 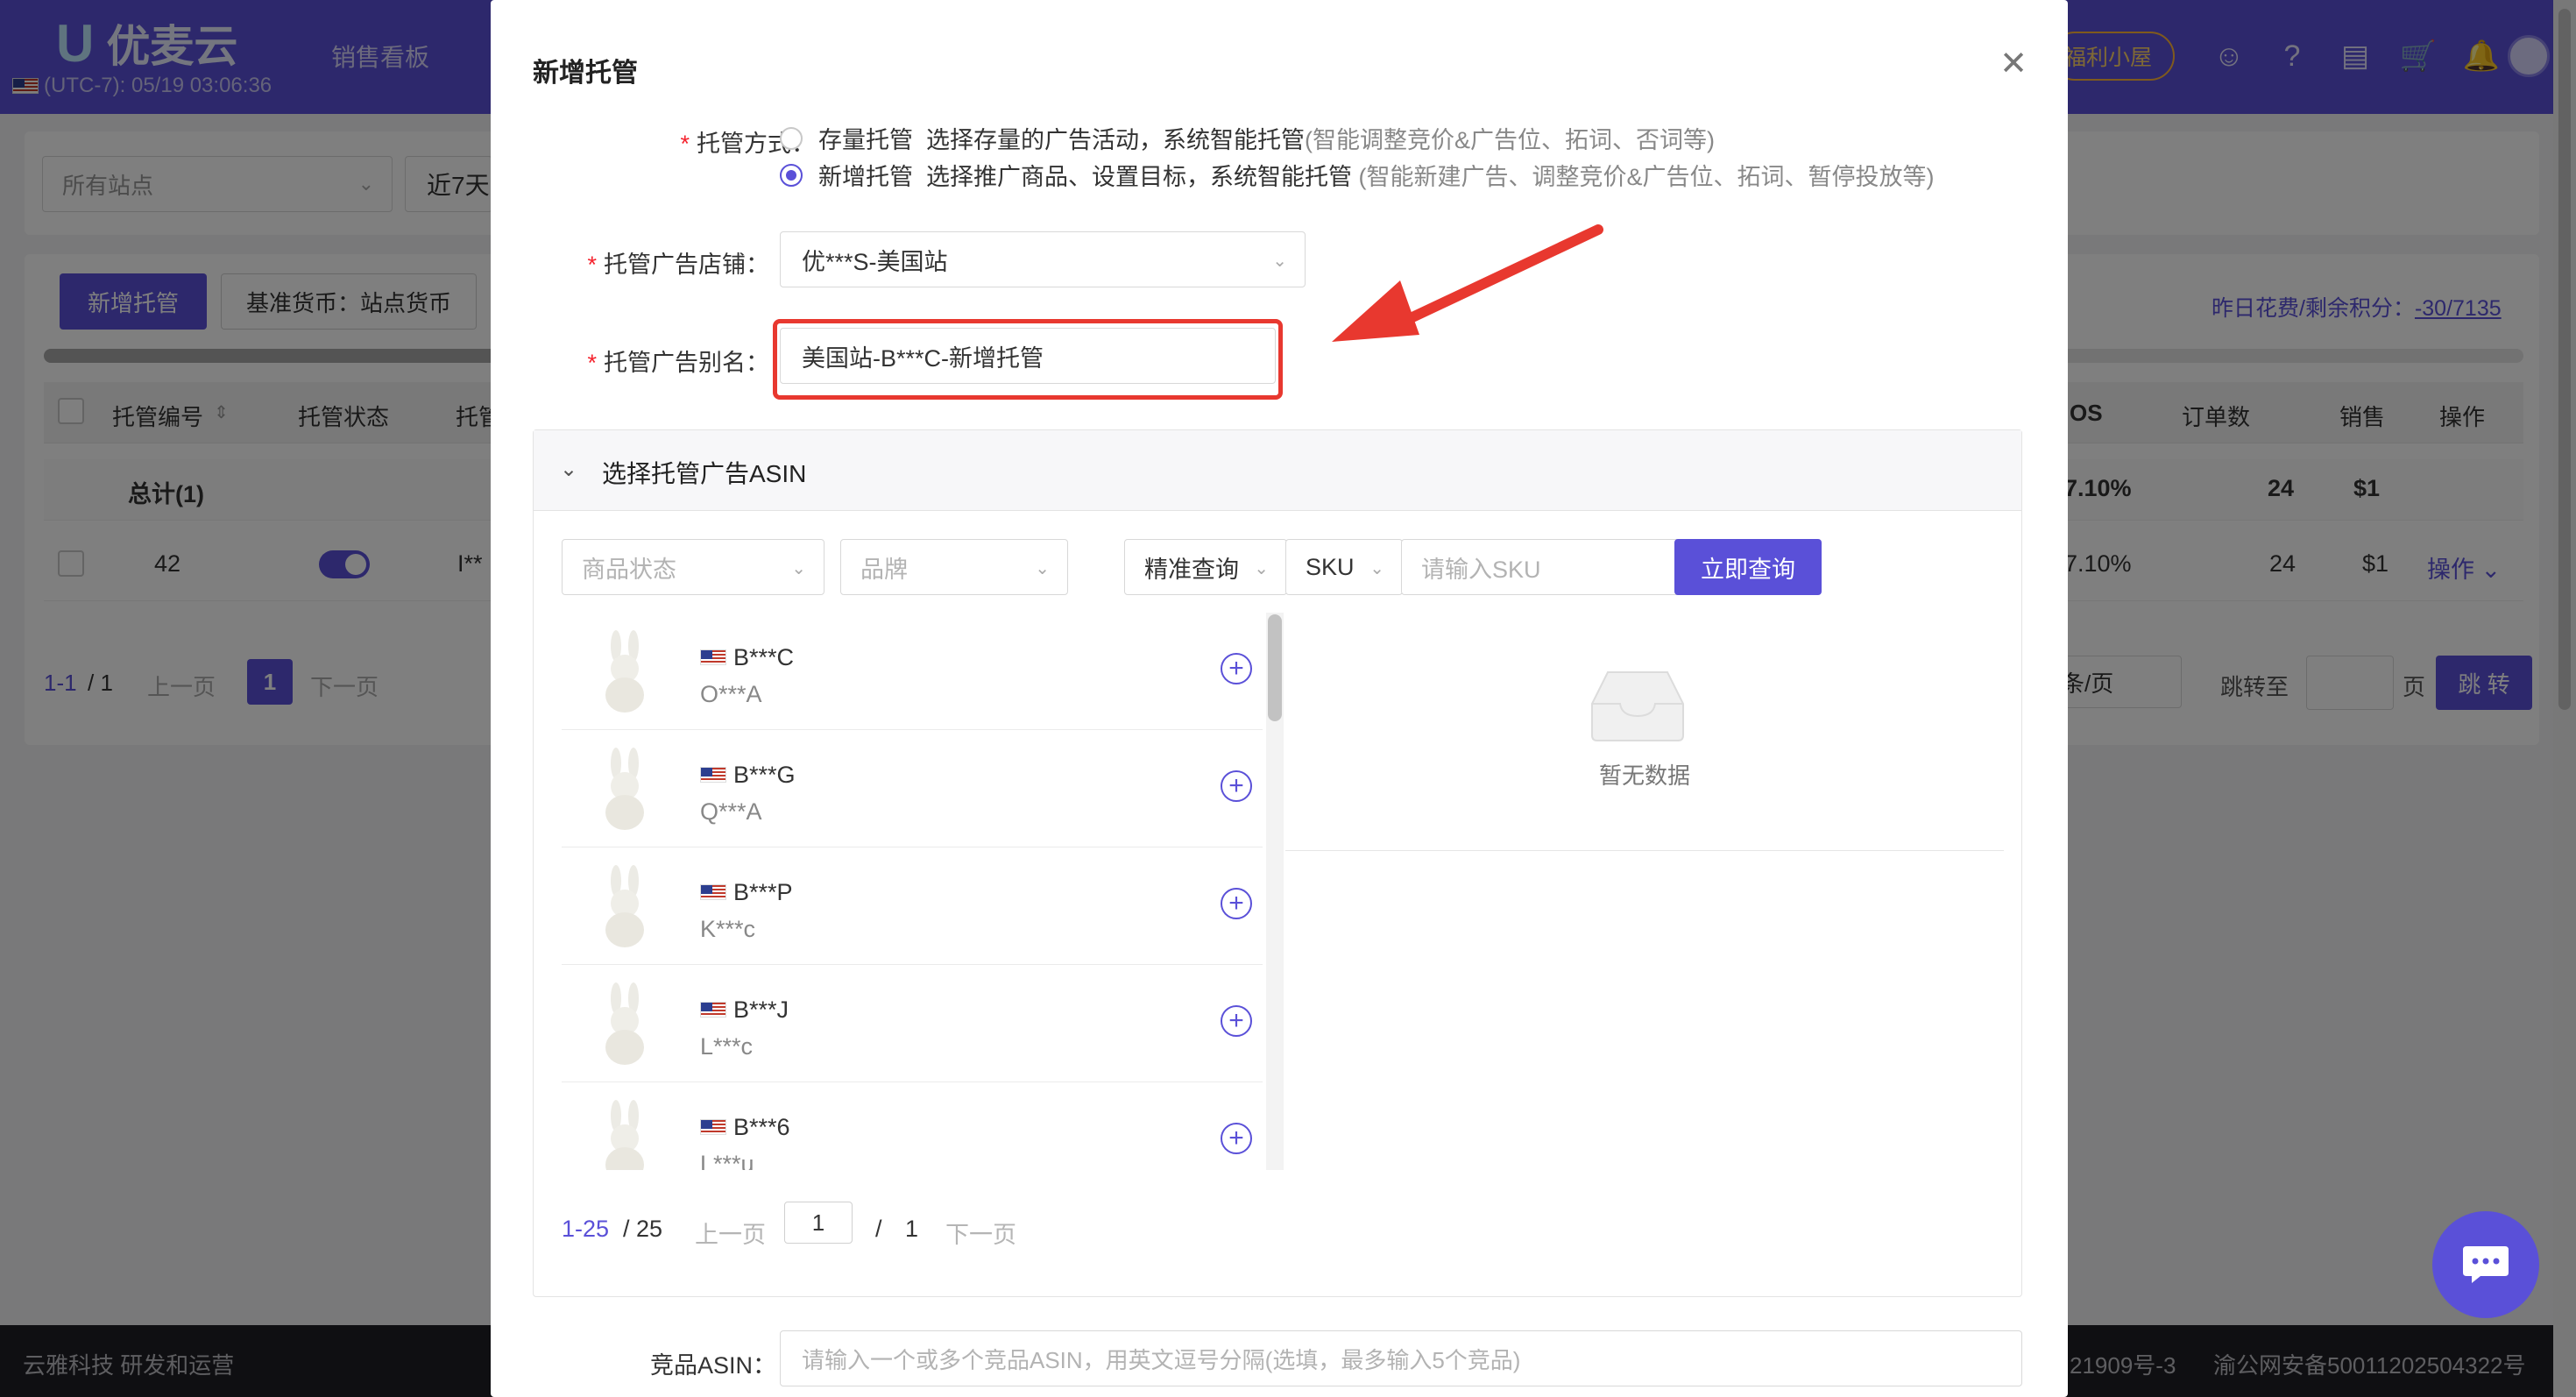 What do you see at coordinates (912, 1024) in the screenshot?
I see `list-item: B***J L***c +` at bounding box center [912, 1024].